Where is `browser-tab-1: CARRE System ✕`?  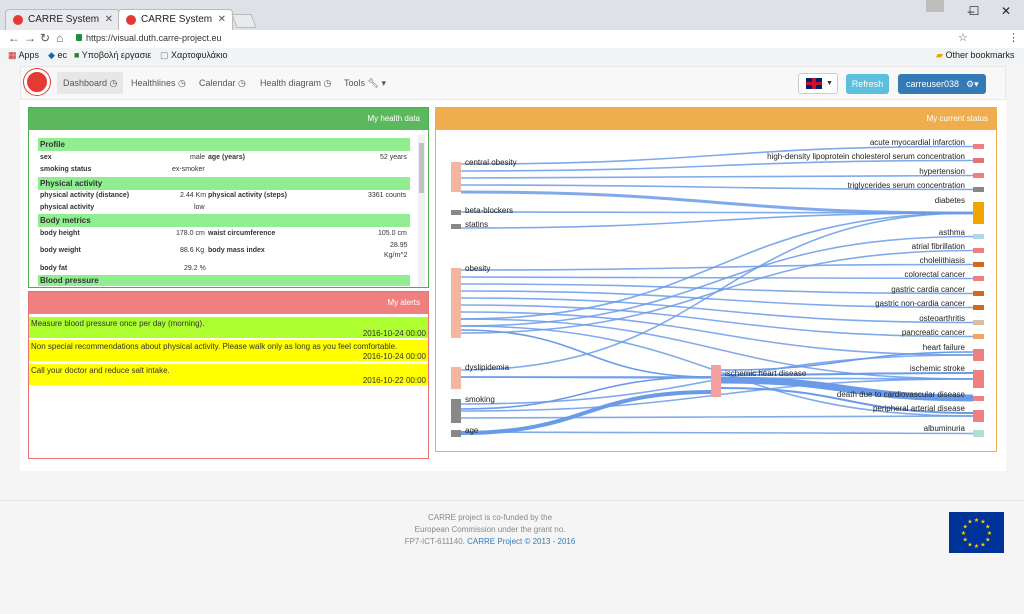
browser-tab-1: CARRE System ✕ is located at coordinates (62, 19).